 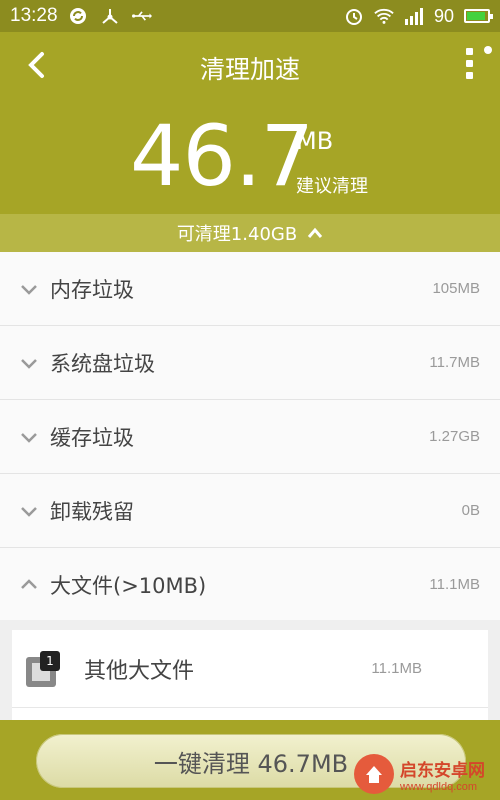 I want to click on file-count-badge: 1, so click(x=50, y=660).